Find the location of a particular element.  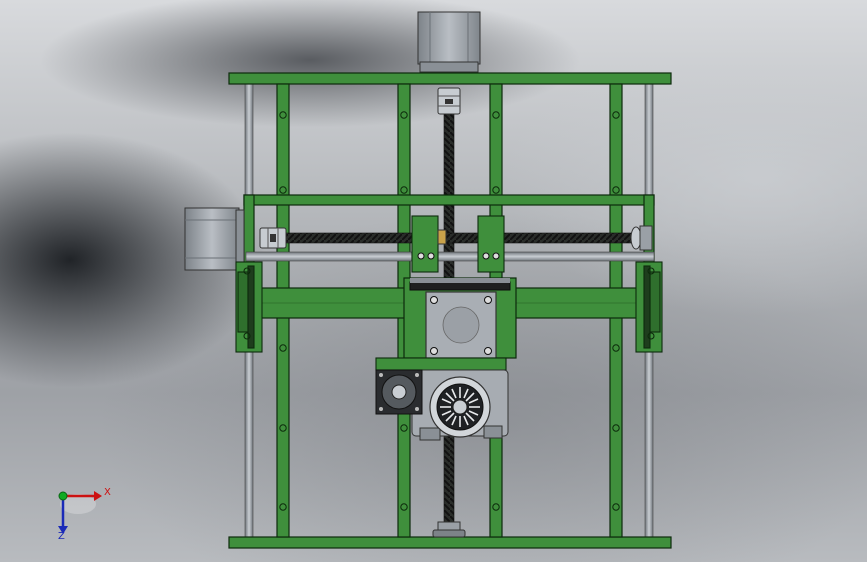

x-shaft-coupler is located at coordinates (273, 238).